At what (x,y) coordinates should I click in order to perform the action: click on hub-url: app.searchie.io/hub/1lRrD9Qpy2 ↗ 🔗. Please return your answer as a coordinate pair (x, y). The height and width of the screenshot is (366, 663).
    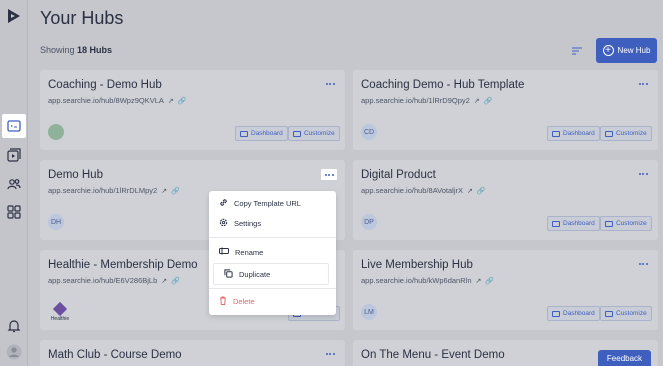
    Looking at the image, I should click on (427, 100).